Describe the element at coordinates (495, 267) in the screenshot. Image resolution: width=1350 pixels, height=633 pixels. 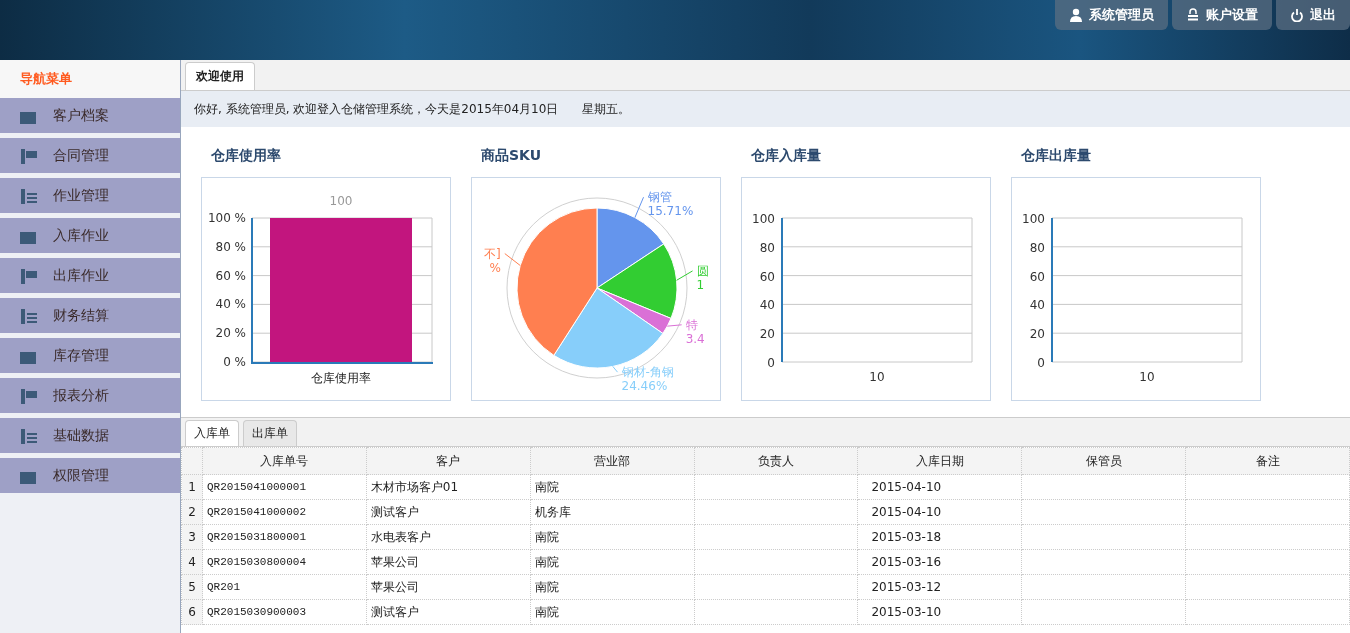
I see `slice-value-label: %` at that location.